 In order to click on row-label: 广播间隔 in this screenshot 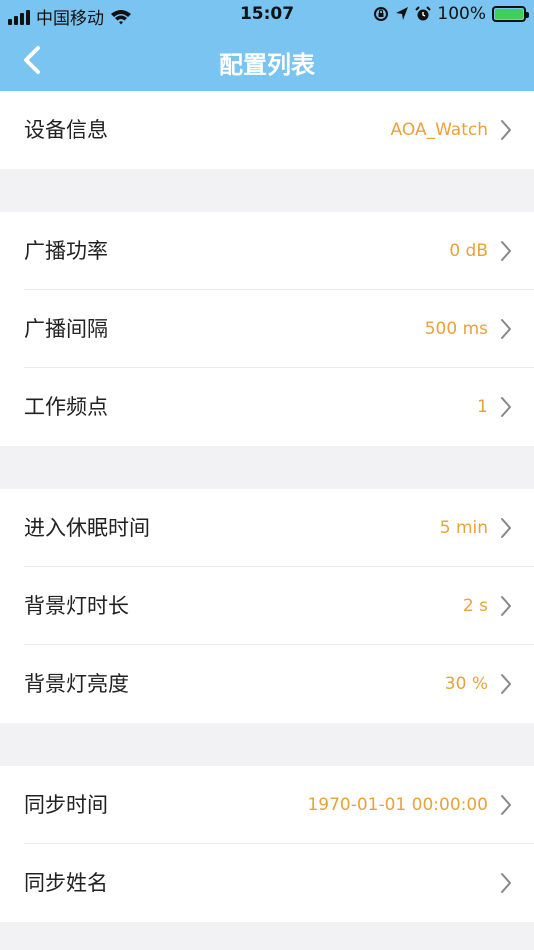, I will do `click(66, 329)`.